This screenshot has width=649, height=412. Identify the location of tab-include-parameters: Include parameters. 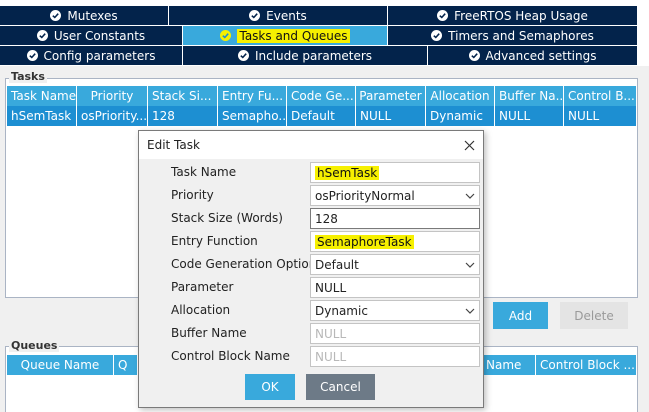
(305, 55).